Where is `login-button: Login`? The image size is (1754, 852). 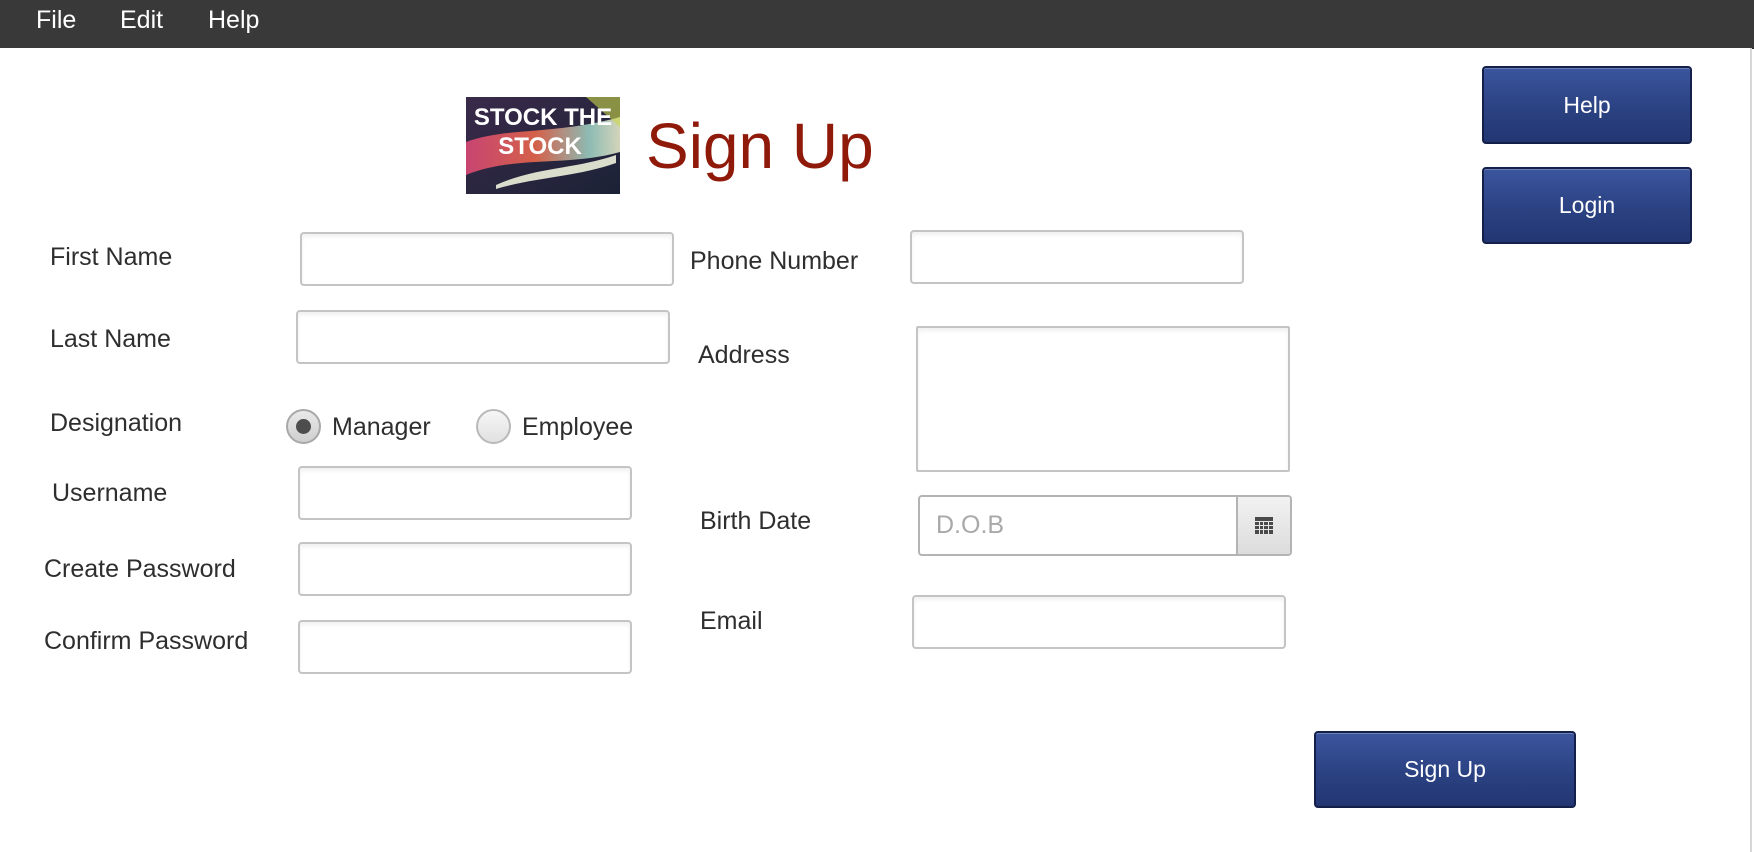
login-button: Login is located at coordinates (1587, 205).